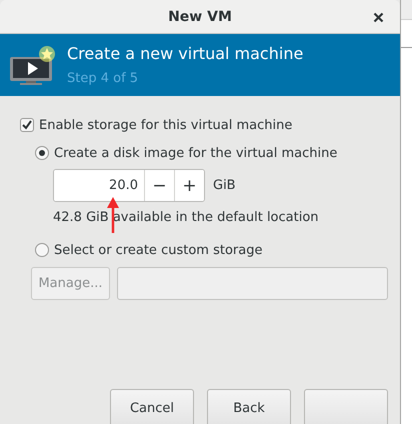 The height and width of the screenshot is (424, 412). Describe the element at coordinates (186, 217) in the screenshot. I see `availability-note: 42.8 GiB available in the default location` at that location.